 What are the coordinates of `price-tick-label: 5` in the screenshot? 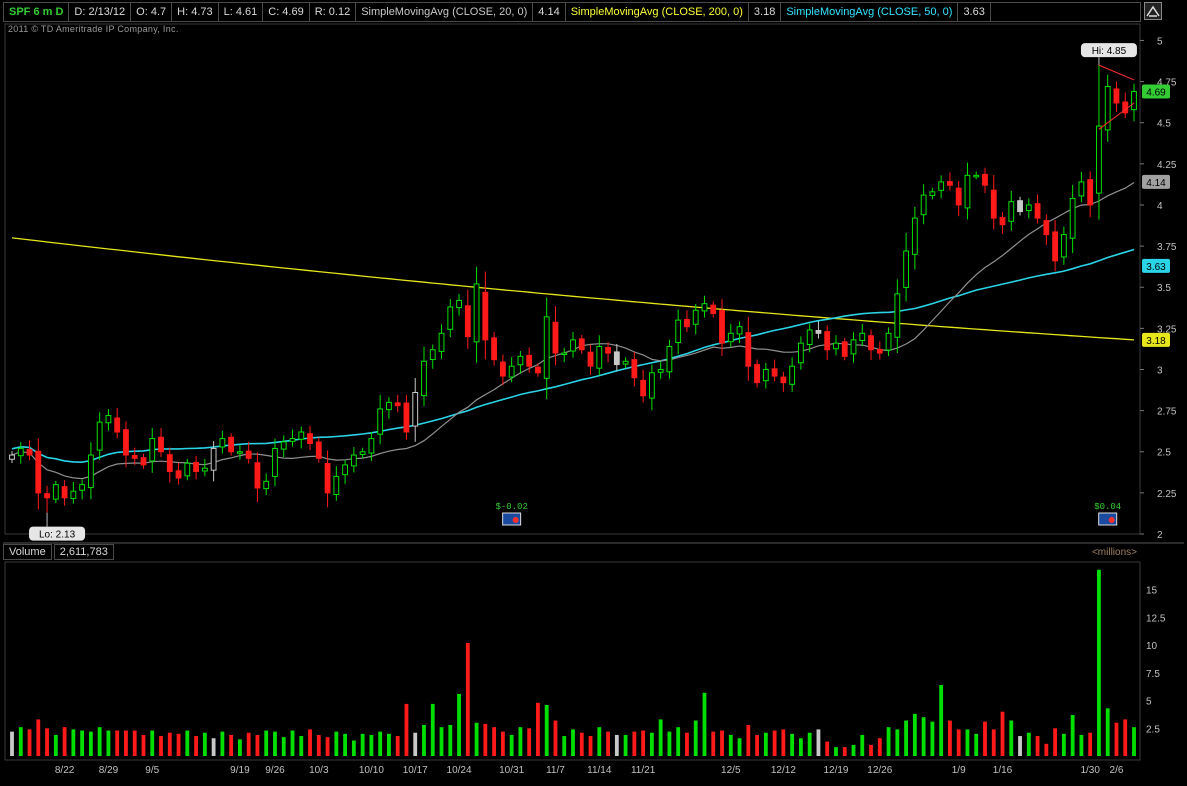 It's located at (1160, 41).